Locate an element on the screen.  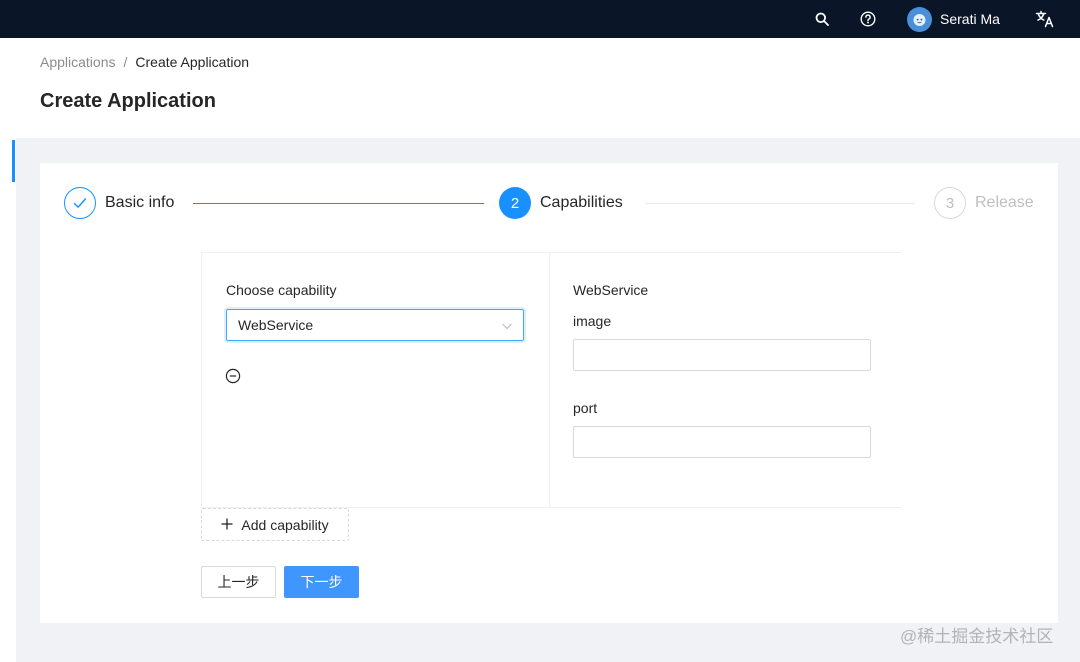
step-3-label: Release is located at coordinates (1004, 202).